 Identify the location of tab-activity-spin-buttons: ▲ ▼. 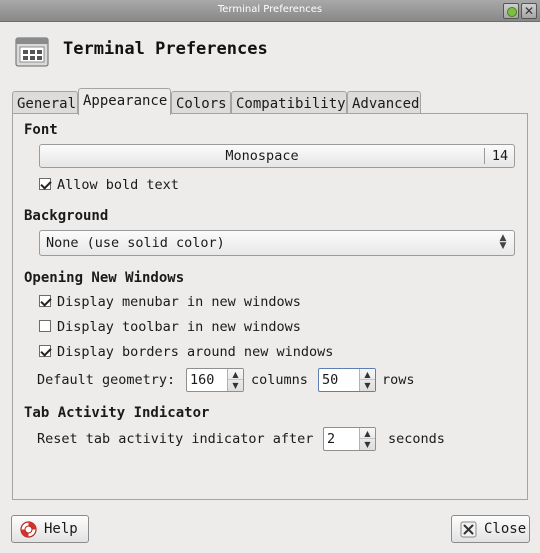
(367, 439).